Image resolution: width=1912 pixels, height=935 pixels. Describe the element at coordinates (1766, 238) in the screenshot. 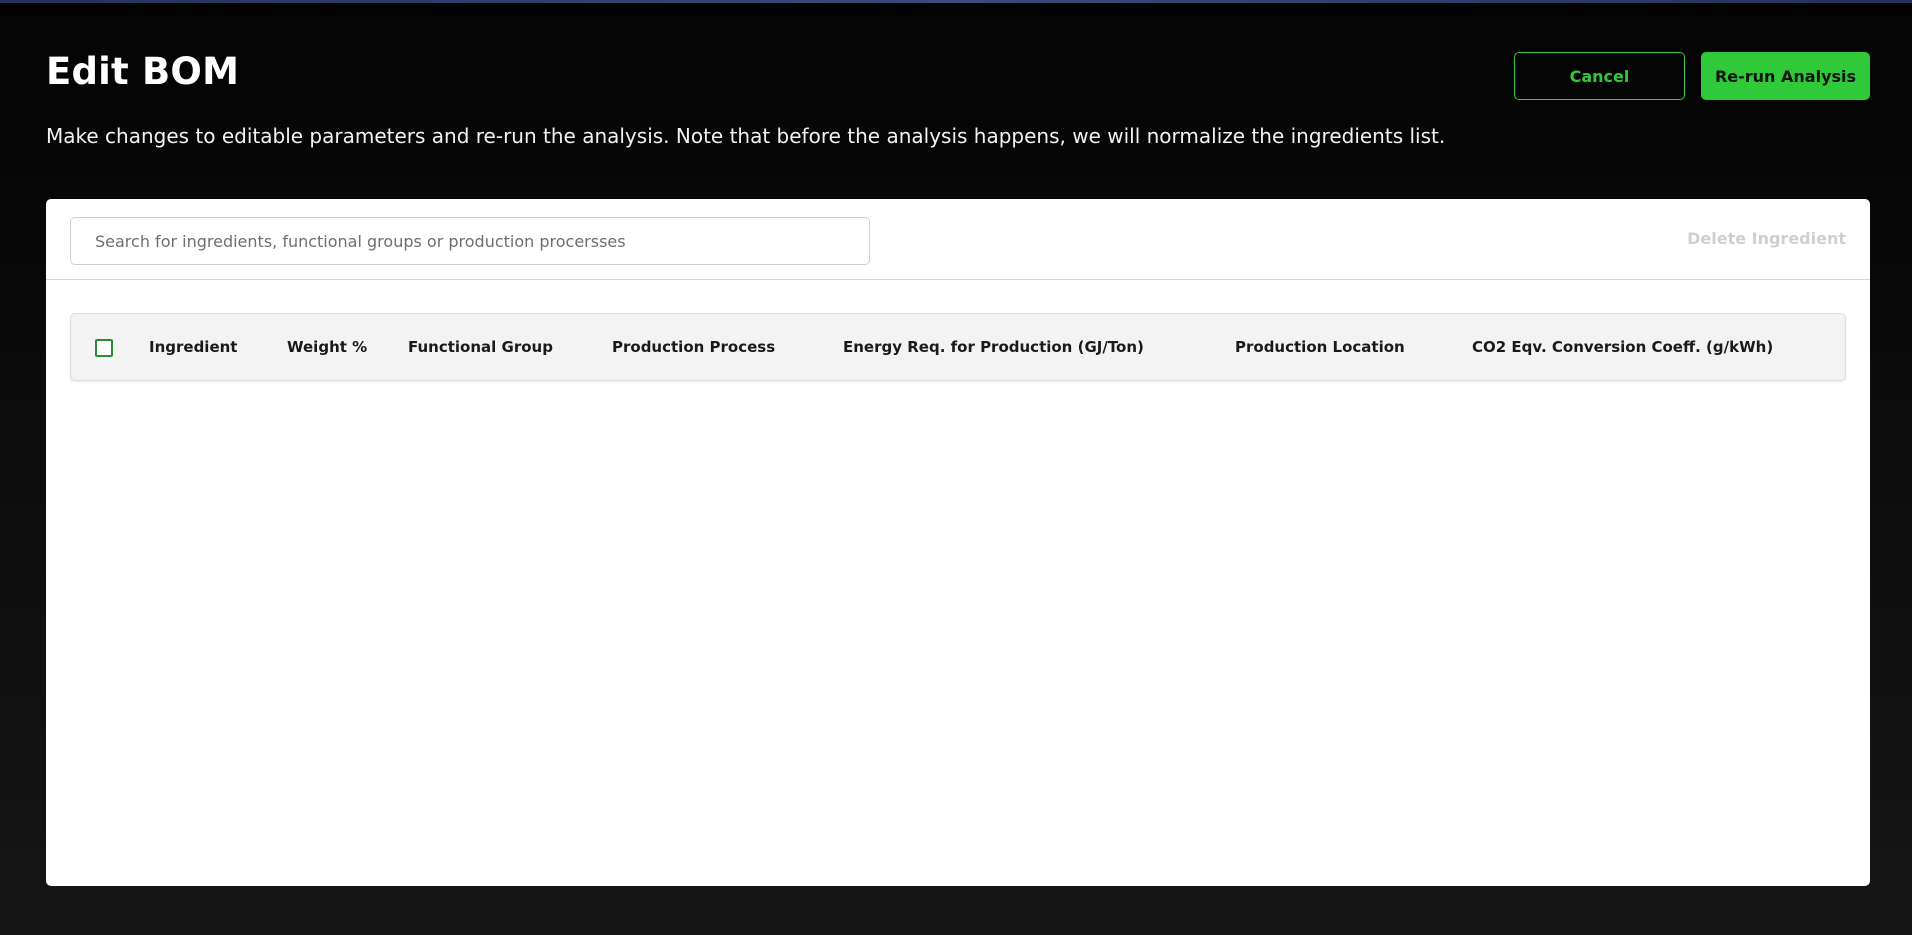

I see `delete-ingredient-button: Delete Ingredient` at that location.